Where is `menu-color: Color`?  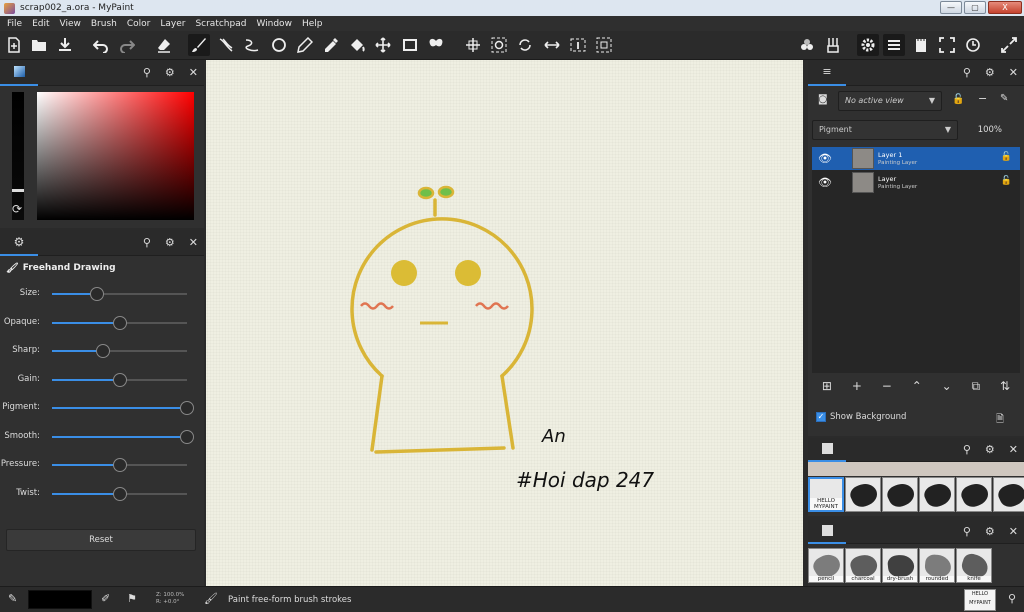
menu-color: Color is located at coordinates (139, 24).